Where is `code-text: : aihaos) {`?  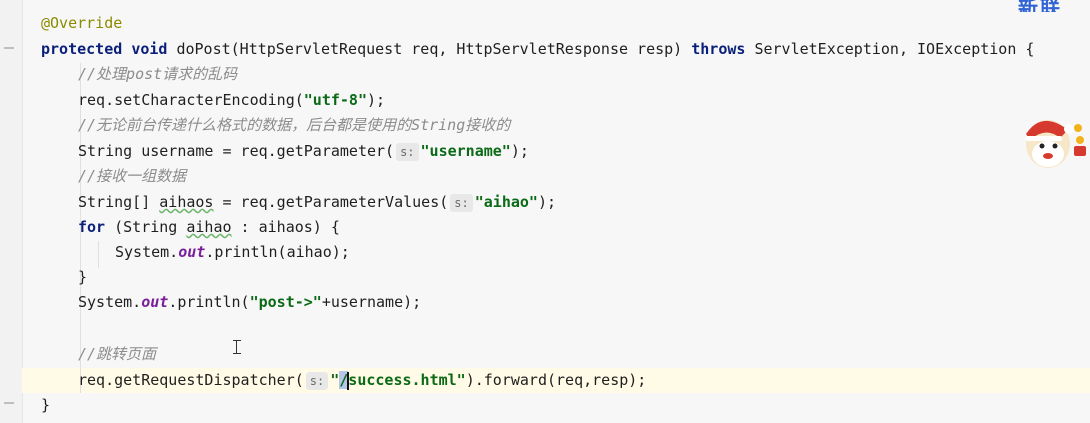
code-text: : aihaos) { is located at coordinates (285, 227).